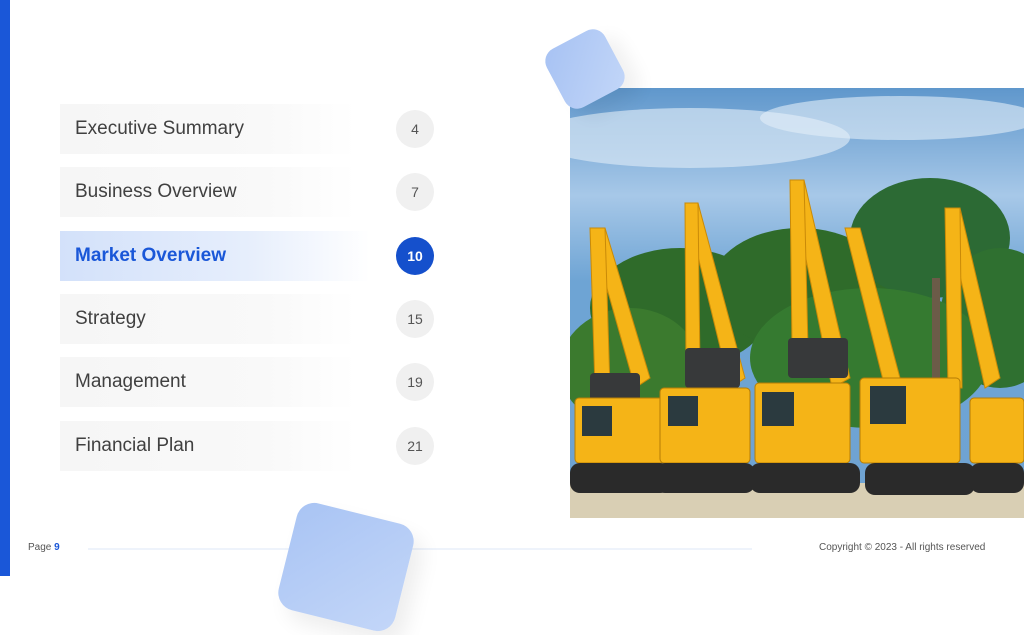 Image resolution: width=1024 pixels, height=635 pixels. What do you see at coordinates (346, 567) in the screenshot?
I see `decorative-square-bottom` at bounding box center [346, 567].